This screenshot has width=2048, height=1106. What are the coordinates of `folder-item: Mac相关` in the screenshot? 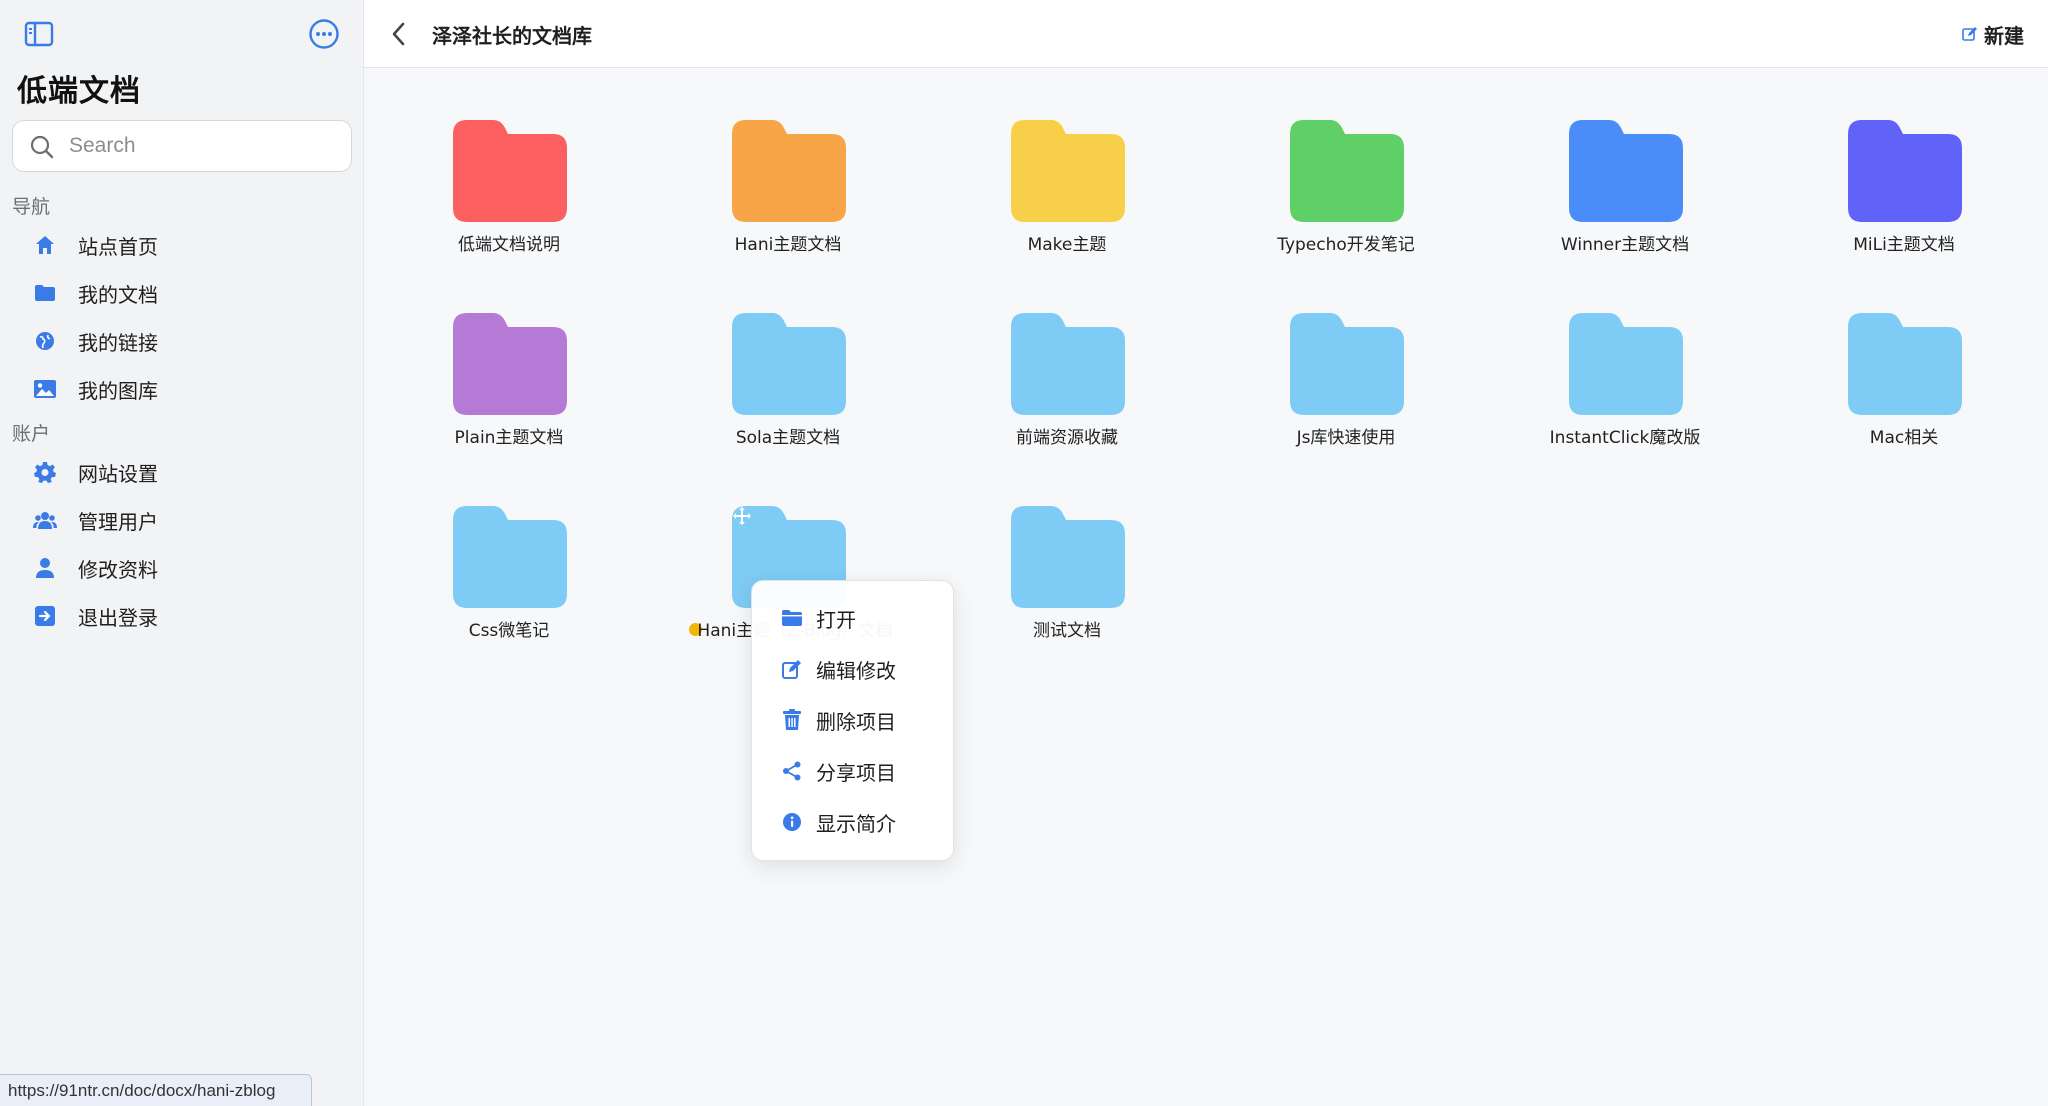 It's located at (1904, 354).